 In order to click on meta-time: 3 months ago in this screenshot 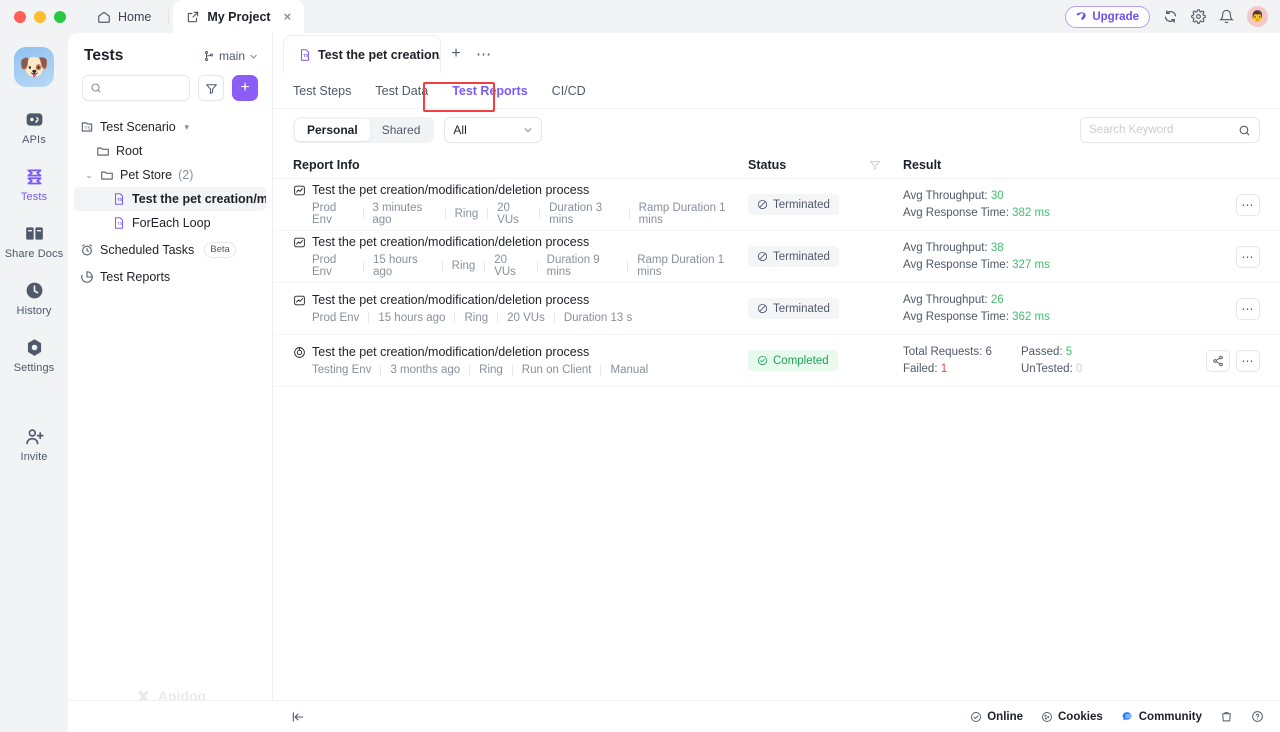, I will do `click(425, 370)`.